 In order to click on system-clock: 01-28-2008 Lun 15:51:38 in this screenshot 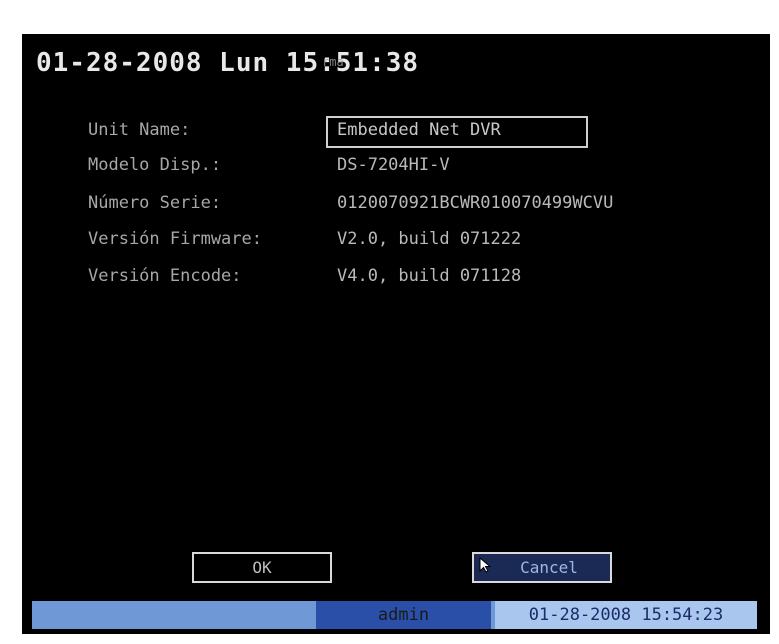, I will do `click(228, 63)`.